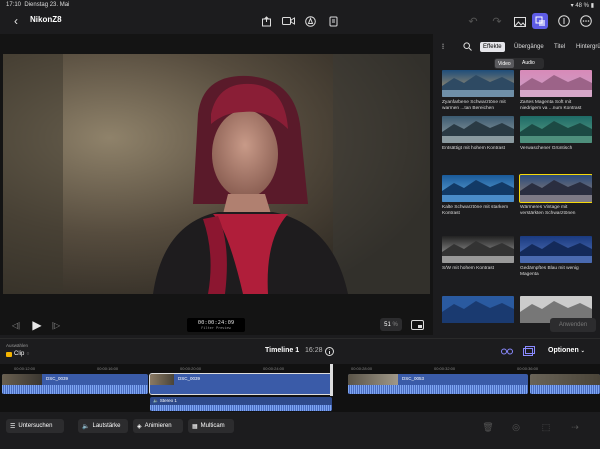  I want to click on selection-caption: Auswählen, so click(17, 345).